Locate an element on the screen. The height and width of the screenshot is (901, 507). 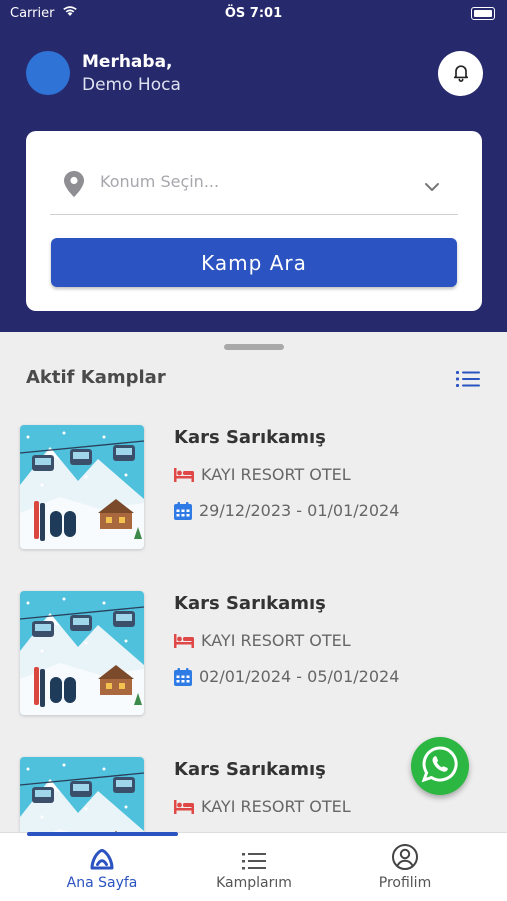
camp-dates: 29/12/2023 - 01/01/2024 is located at coordinates (286, 510).